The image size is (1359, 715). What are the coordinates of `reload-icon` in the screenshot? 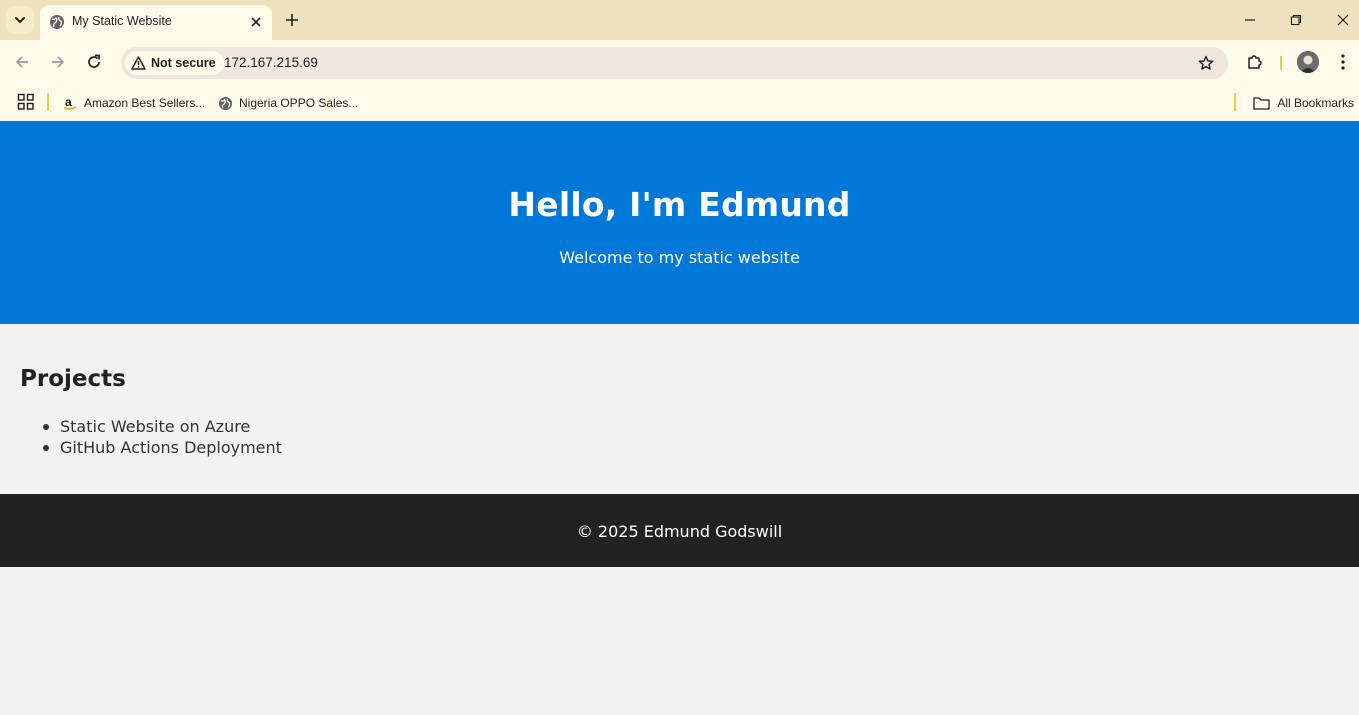 It's located at (94, 61).